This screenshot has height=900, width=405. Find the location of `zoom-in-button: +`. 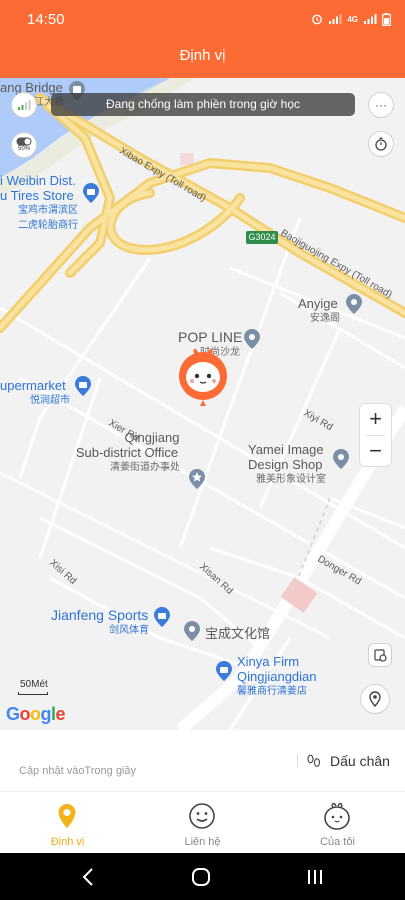

zoom-in-button: + is located at coordinates (375, 419).